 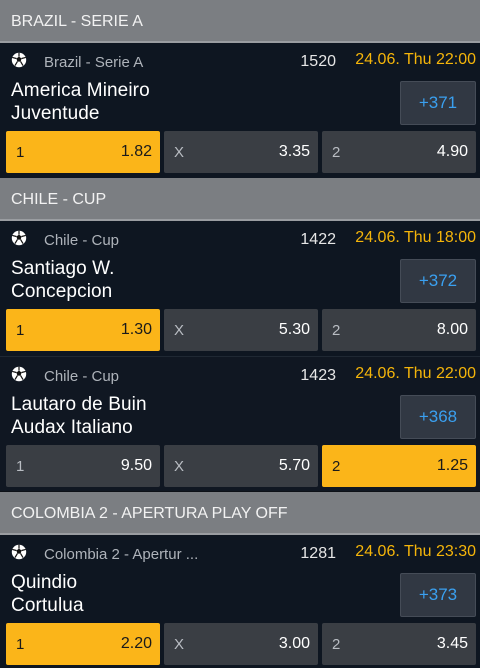 I want to click on away-team: Concepcion, so click(x=62, y=291).